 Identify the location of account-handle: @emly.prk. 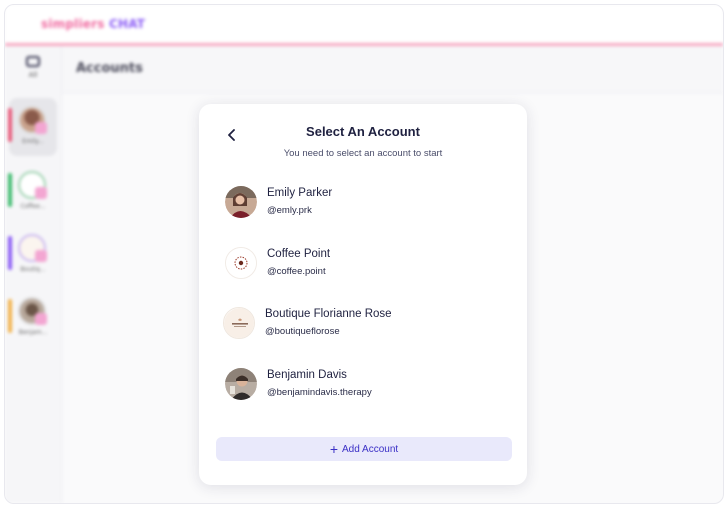
(289, 210).